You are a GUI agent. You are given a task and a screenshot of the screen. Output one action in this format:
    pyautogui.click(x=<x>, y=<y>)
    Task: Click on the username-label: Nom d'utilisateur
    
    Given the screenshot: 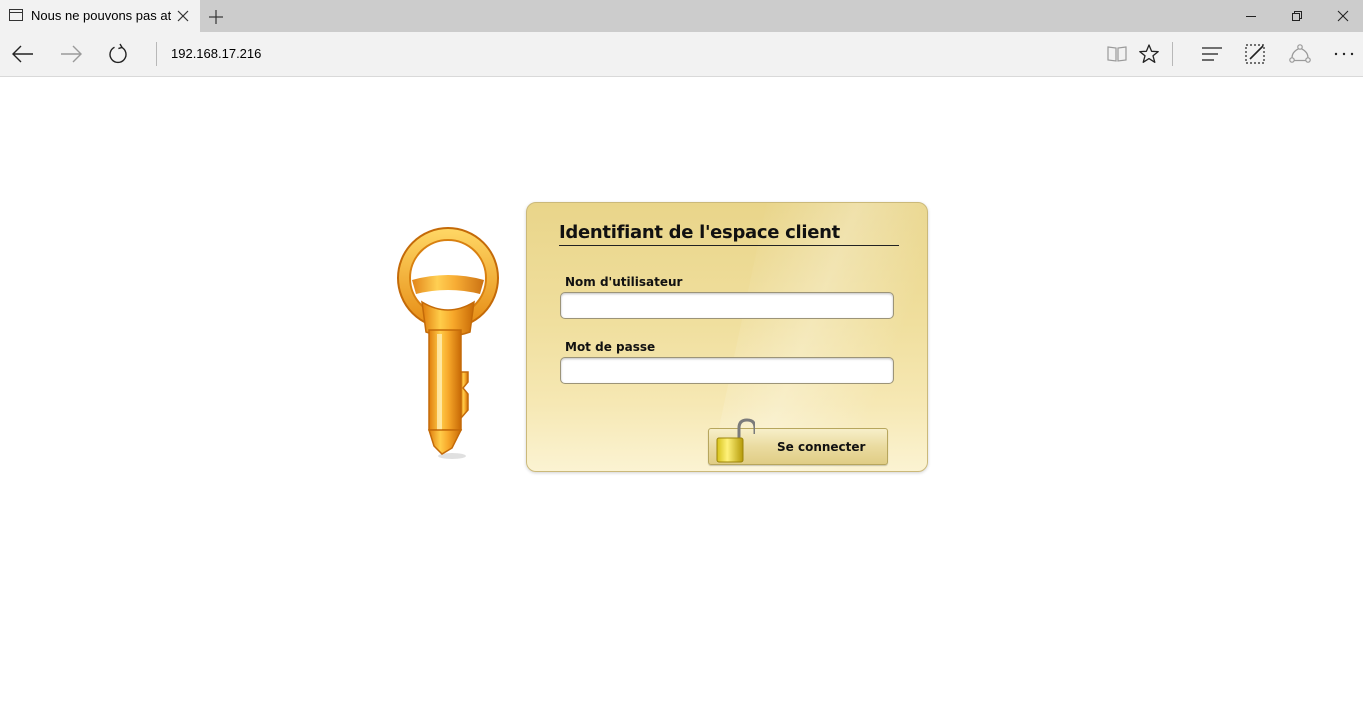 What is the action you would take?
    pyautogui.click(x=624, y=282)
    